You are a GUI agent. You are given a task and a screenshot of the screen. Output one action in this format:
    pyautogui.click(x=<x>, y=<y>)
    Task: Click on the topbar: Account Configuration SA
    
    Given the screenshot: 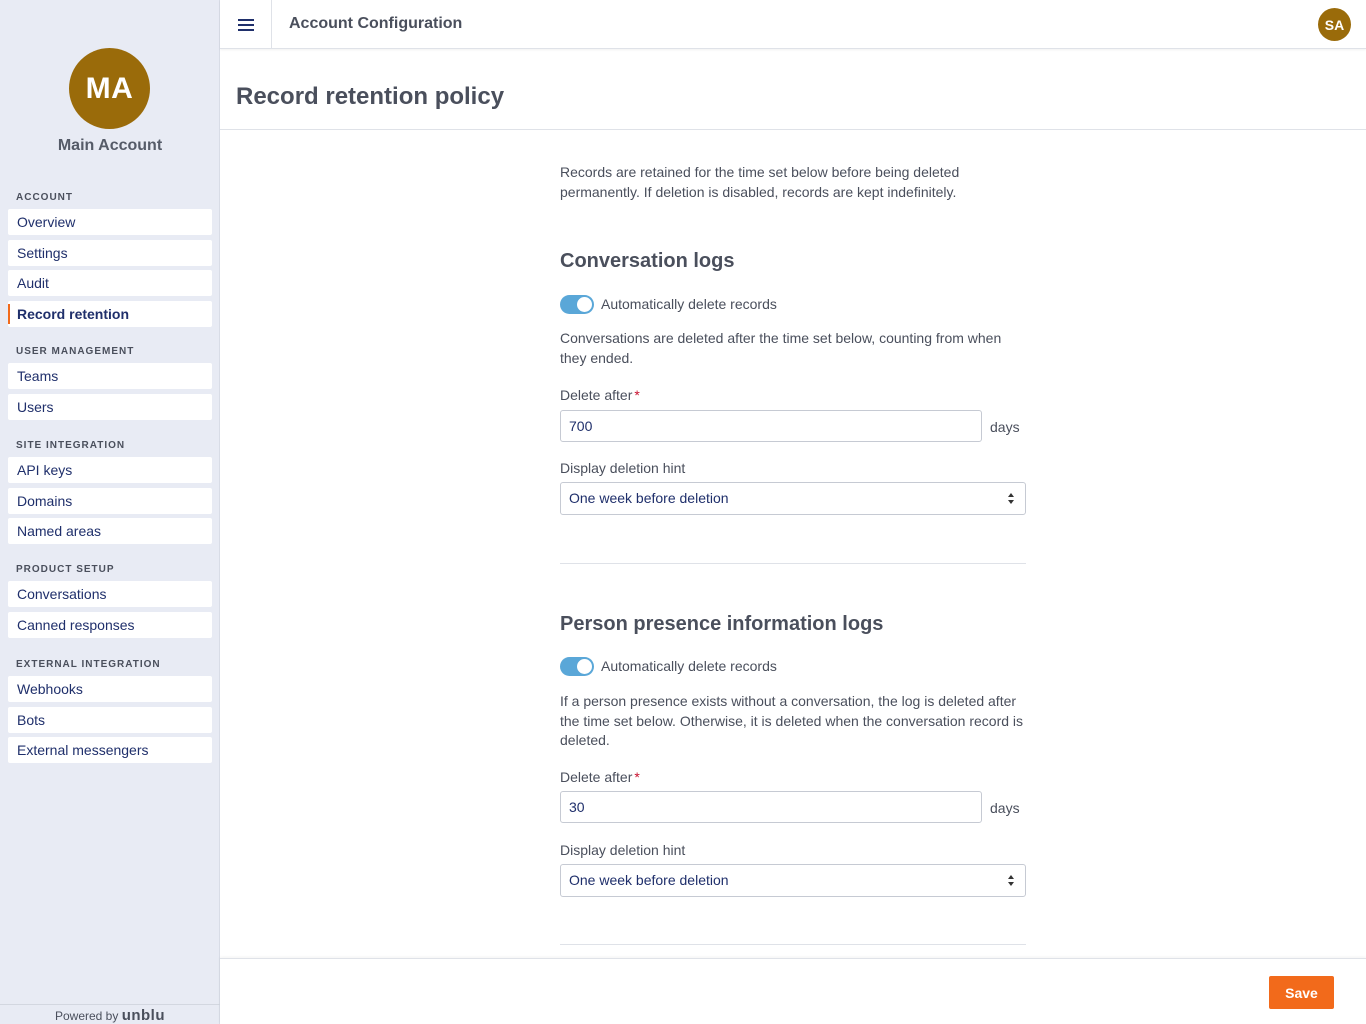 What is the action you would take?
    pyautogui.click(x=793, y=24)
    